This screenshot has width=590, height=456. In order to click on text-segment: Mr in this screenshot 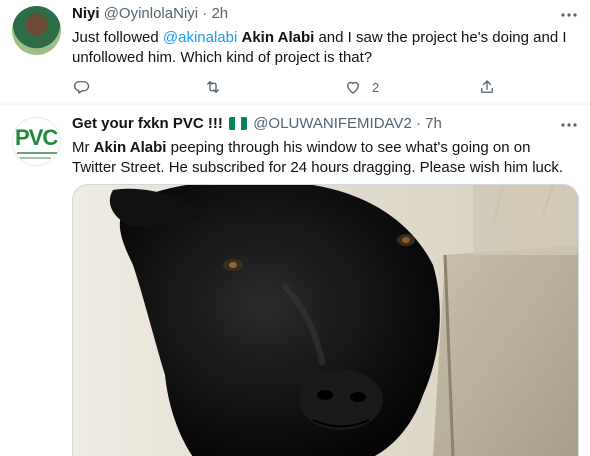, I will do `click(83, 147)`.